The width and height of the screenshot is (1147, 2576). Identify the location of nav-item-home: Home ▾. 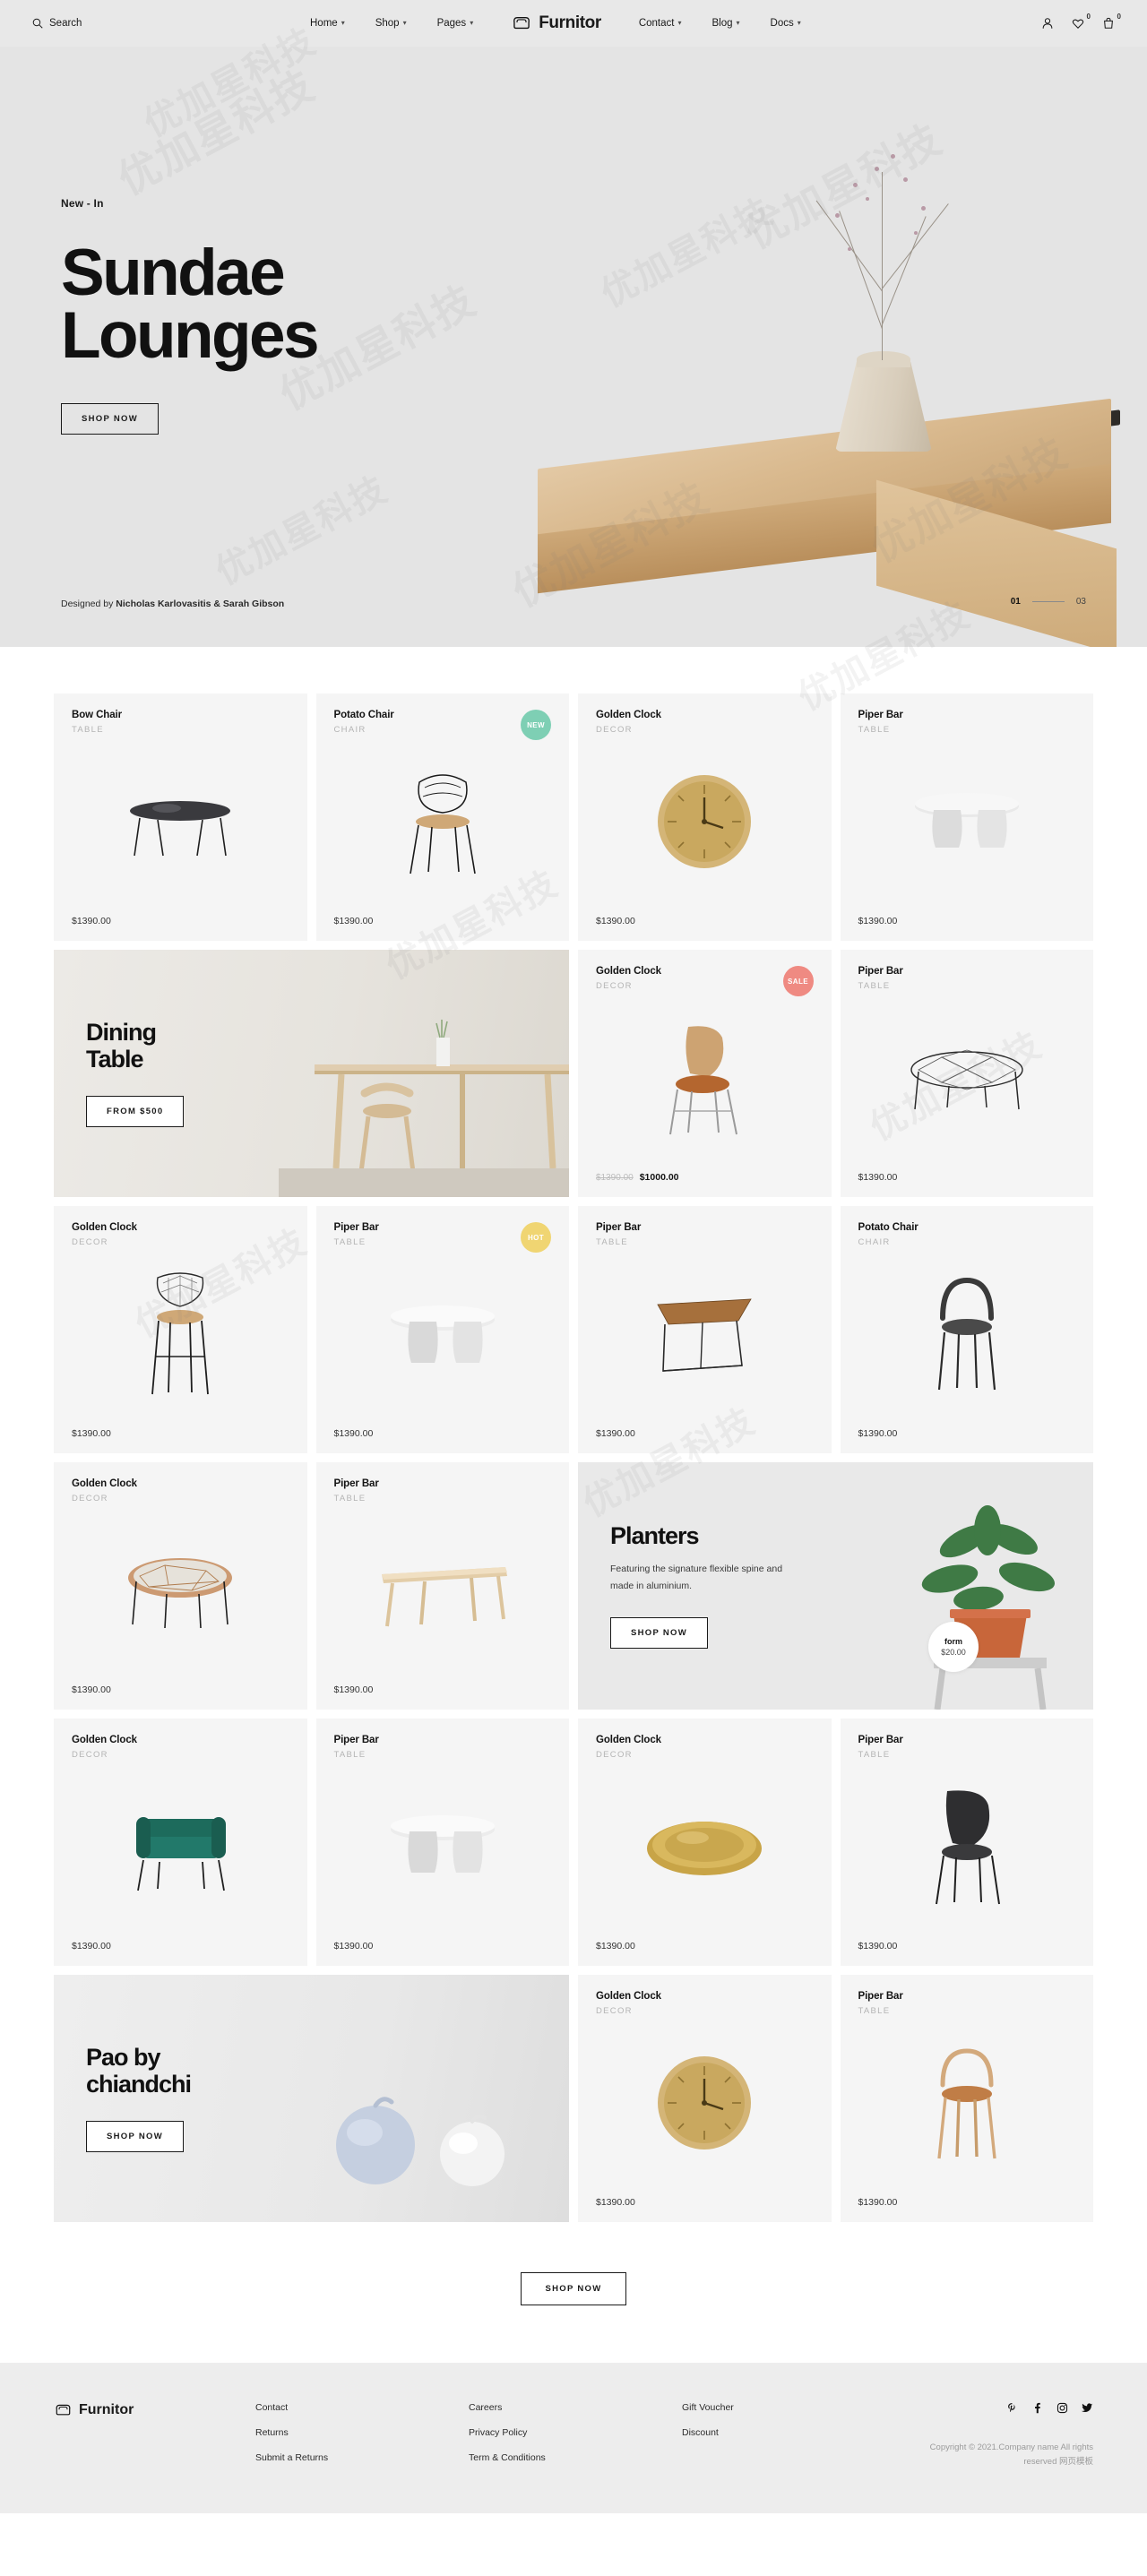
(327, 24).